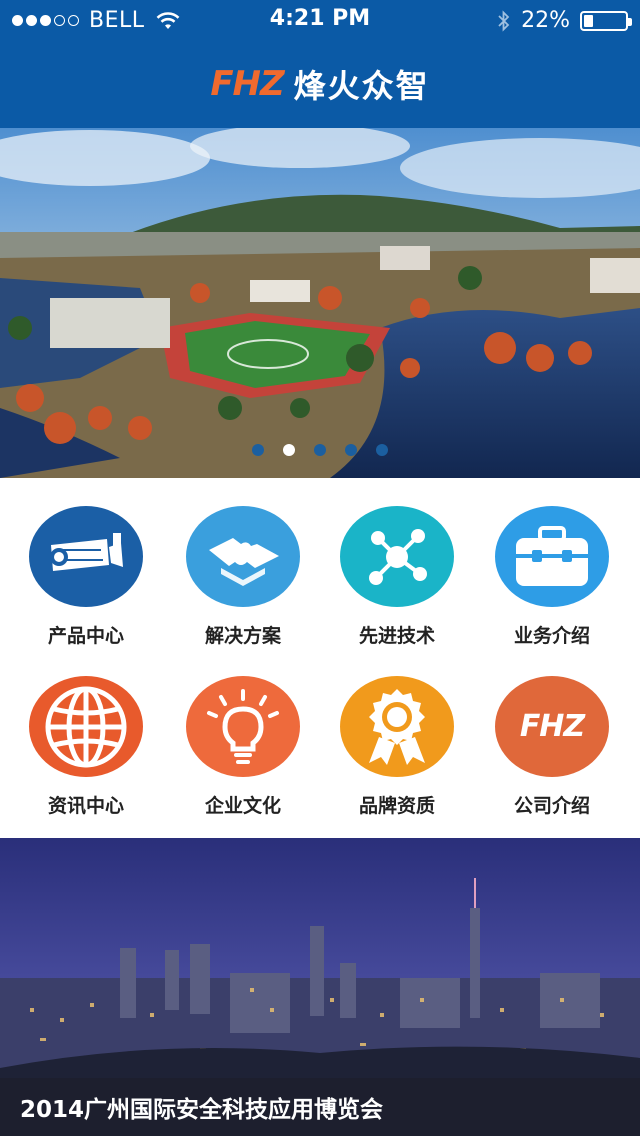 The image size is (640, 1136). I want to click on category-item: 资讯中心, so click(86, 733).